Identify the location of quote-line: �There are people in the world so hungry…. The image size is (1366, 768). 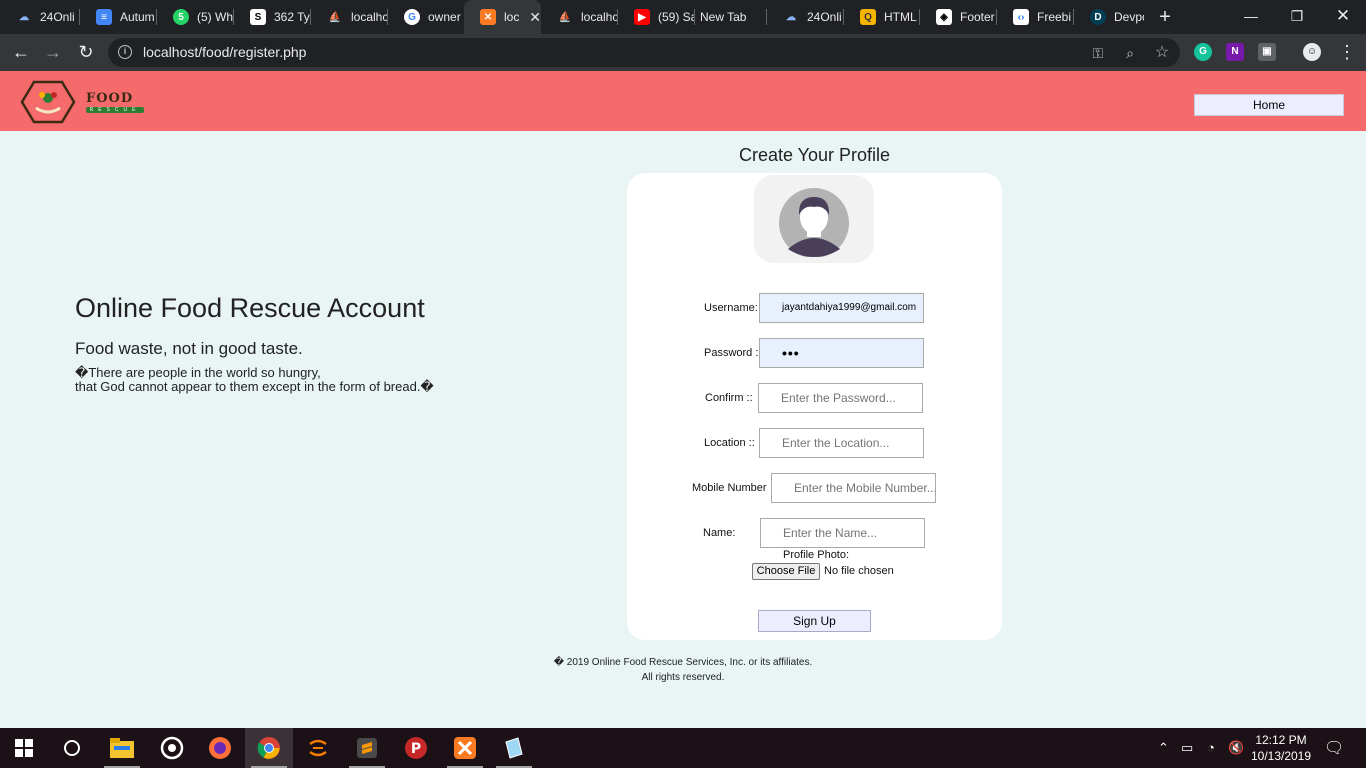
(198, 372).